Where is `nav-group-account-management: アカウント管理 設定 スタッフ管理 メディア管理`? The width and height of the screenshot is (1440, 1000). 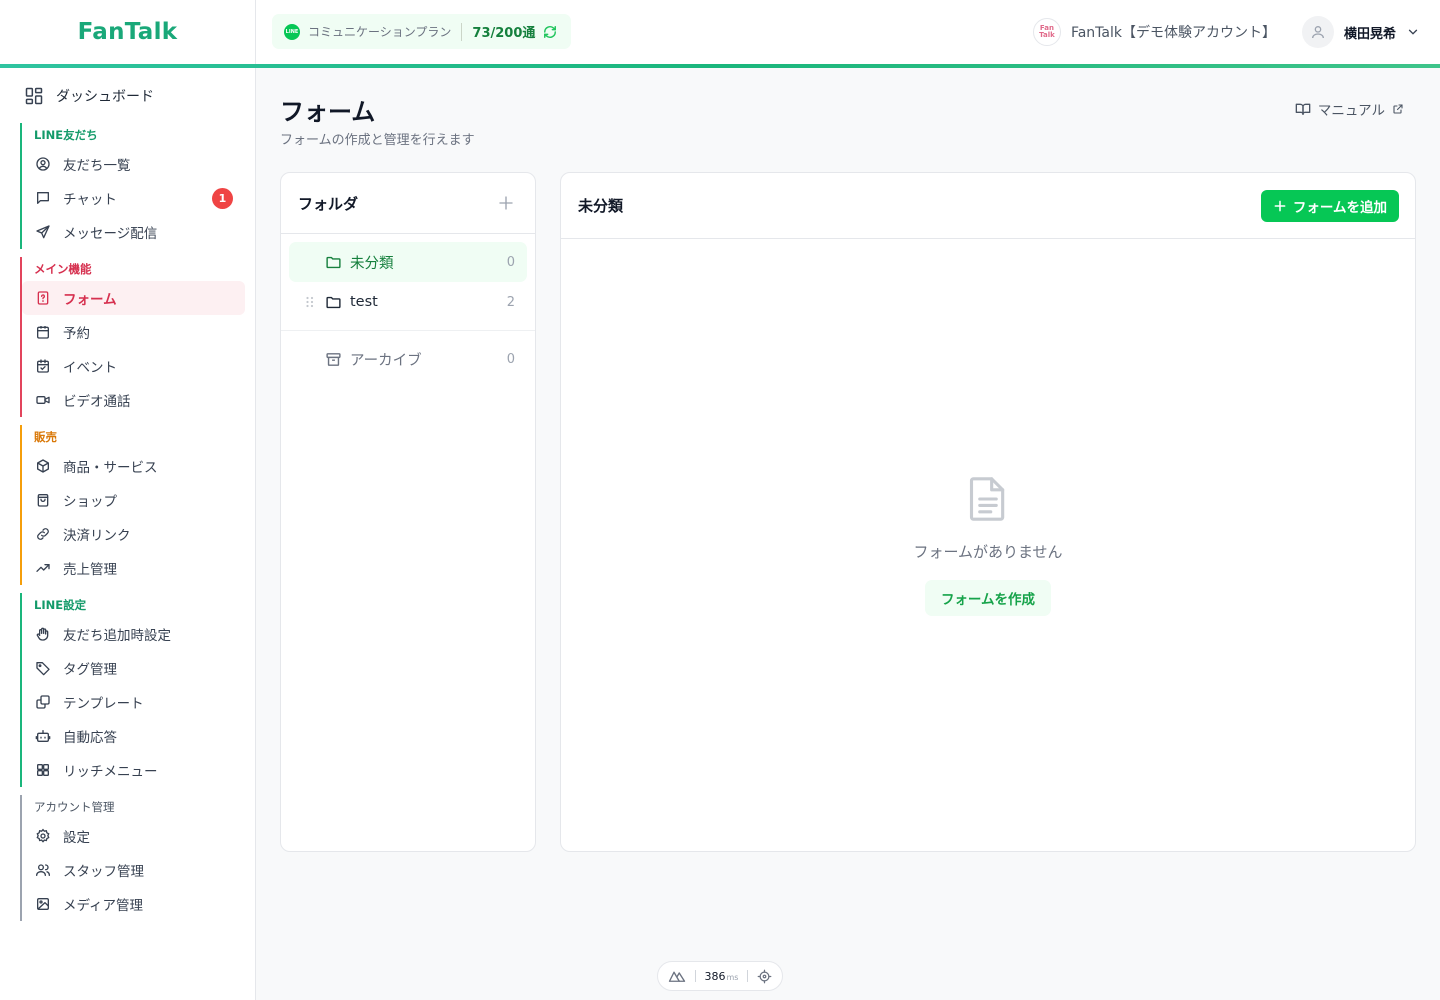
nav-group-account-management: アカウント管理 設定 スタッフ管理 メディア管理 is located at coordinates (132, 858).